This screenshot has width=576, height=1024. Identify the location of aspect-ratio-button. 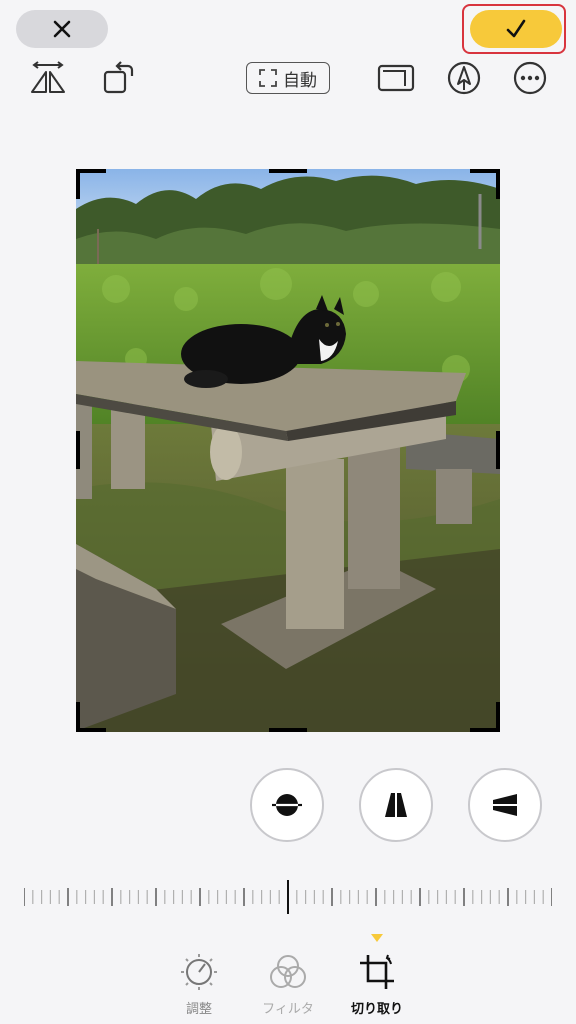
(396, 78).